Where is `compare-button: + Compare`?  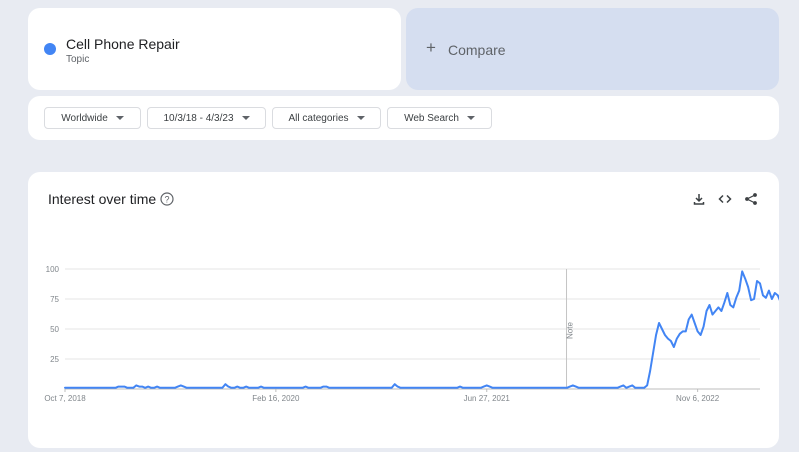 compare-button: + Compare is located at coordinates (592, 49).